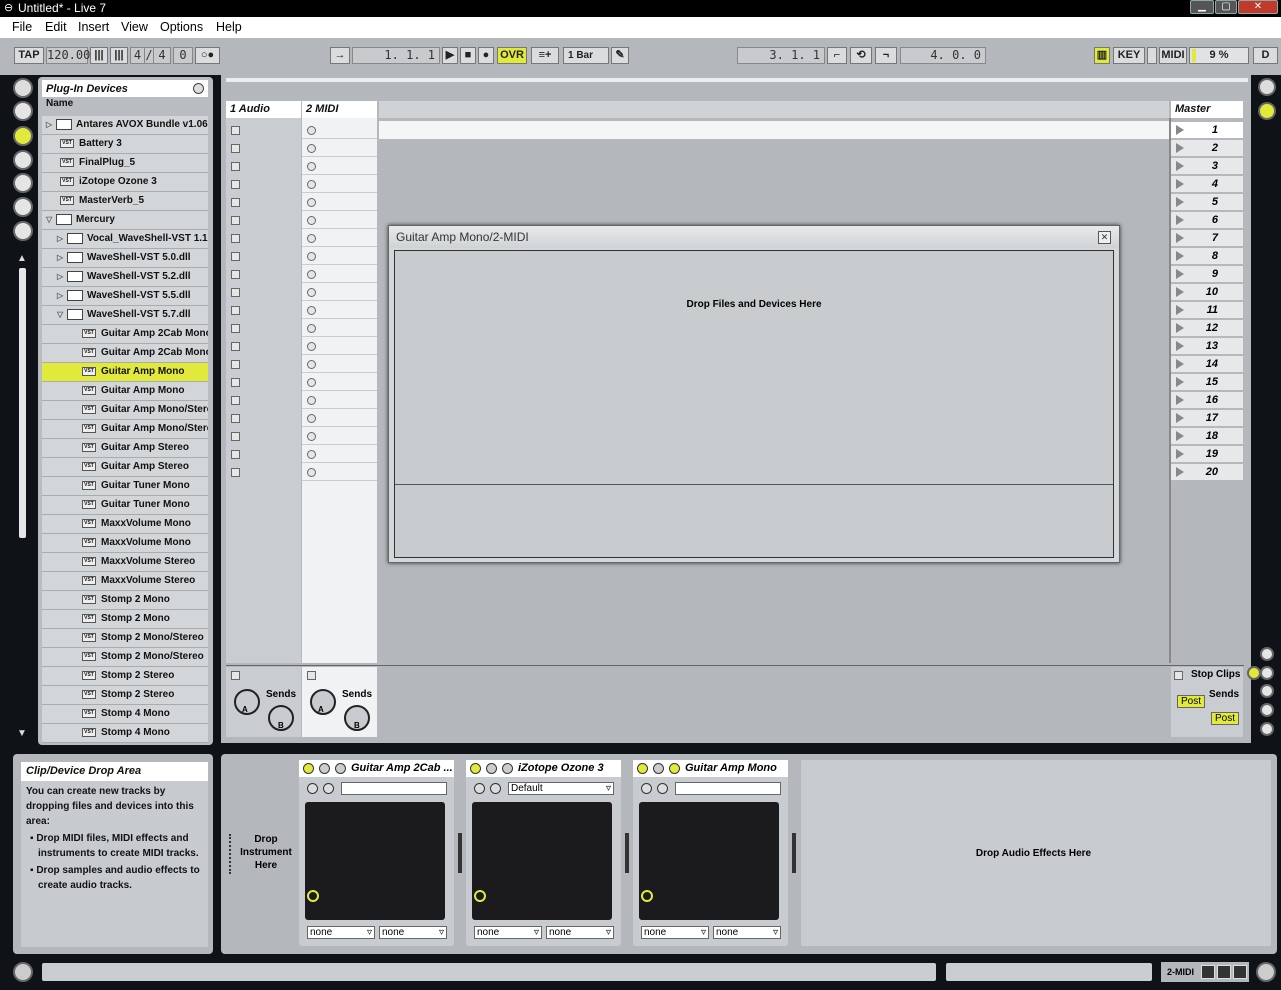 Image resolution: width=1281 pixels, height=990 pixels. What do you see at coordinates (460, 853) in the screenshot?
I see `device-resize-handle` at bounding box center [460, 853].